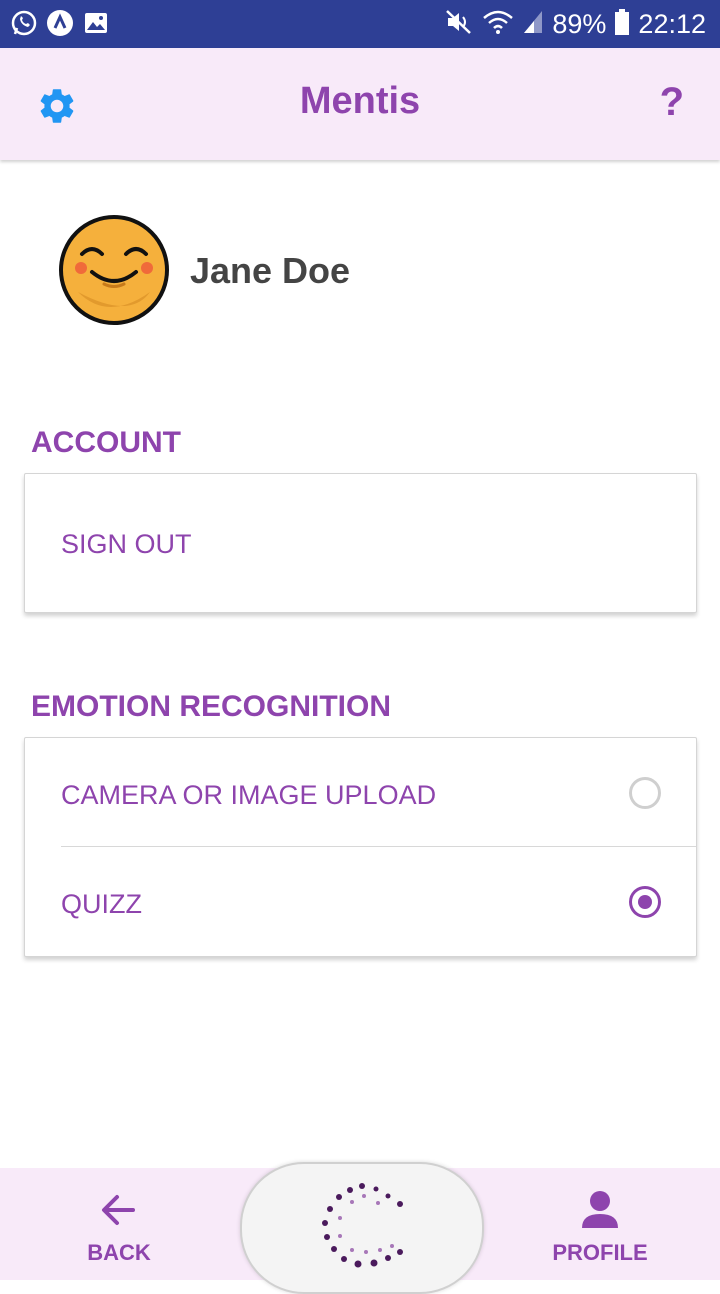 This screenshot has width=720, height=1294. Describe the element at coordinates (600, 1210) in the screenshot. I see `person-icon` at that location.